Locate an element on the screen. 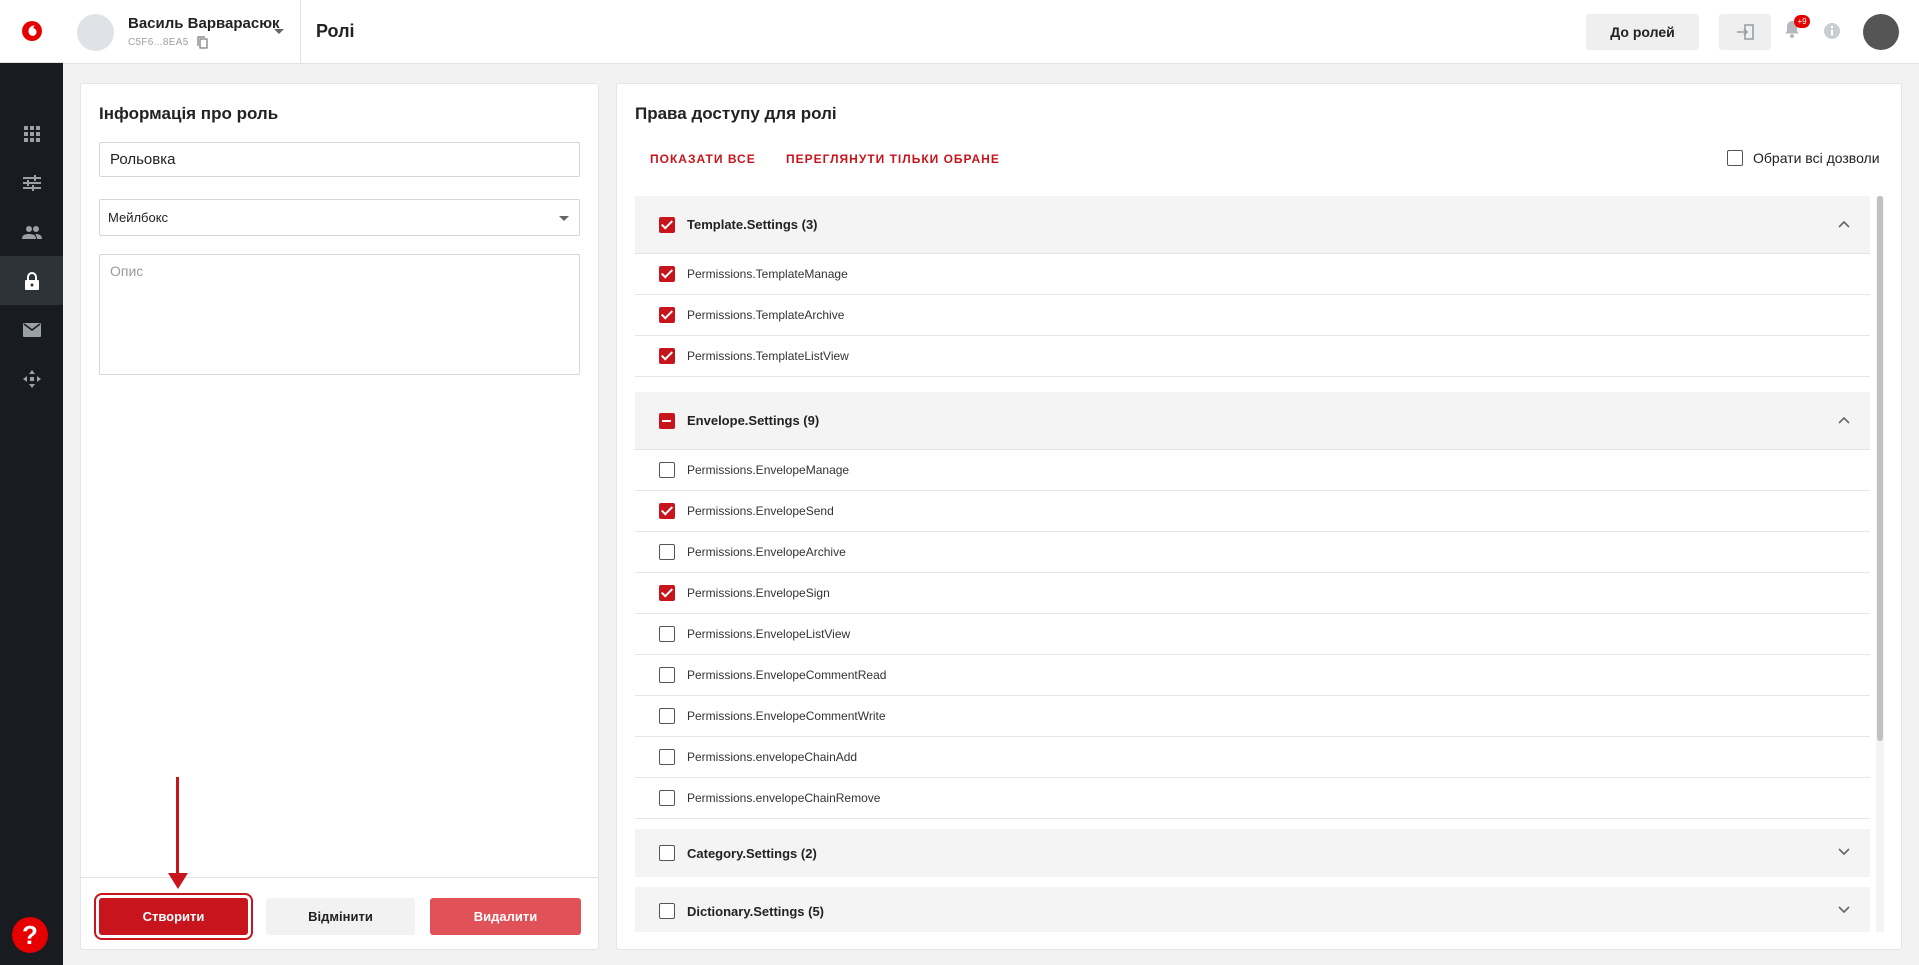  permission-row: Permissions.envelopeChainAdd is located at coordinates (1252, 757).